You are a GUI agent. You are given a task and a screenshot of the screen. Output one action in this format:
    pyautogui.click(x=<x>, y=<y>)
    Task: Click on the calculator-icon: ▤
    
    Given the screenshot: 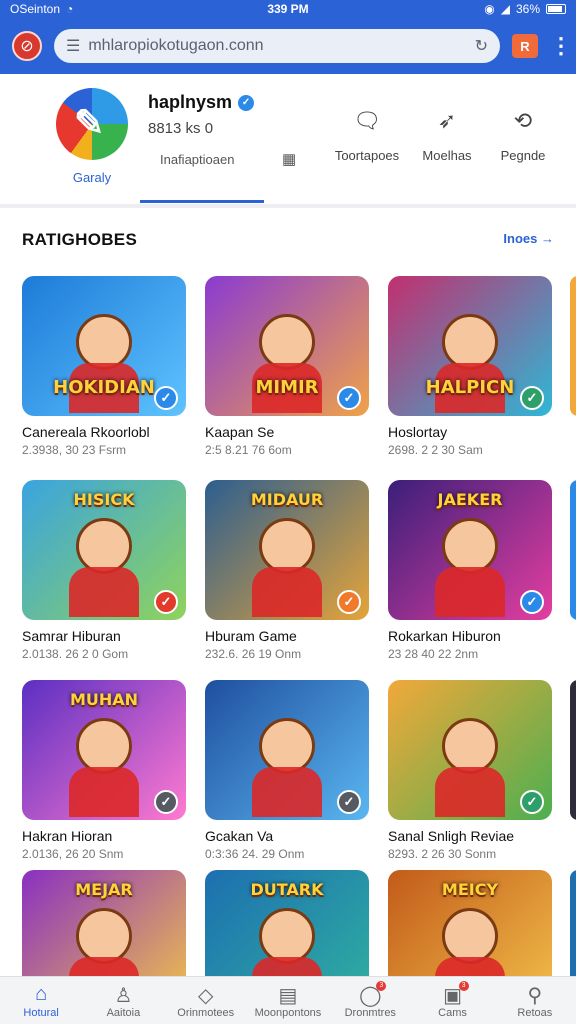 What is the action you would take?
    pyautogui.click(x=288, y=996)
    